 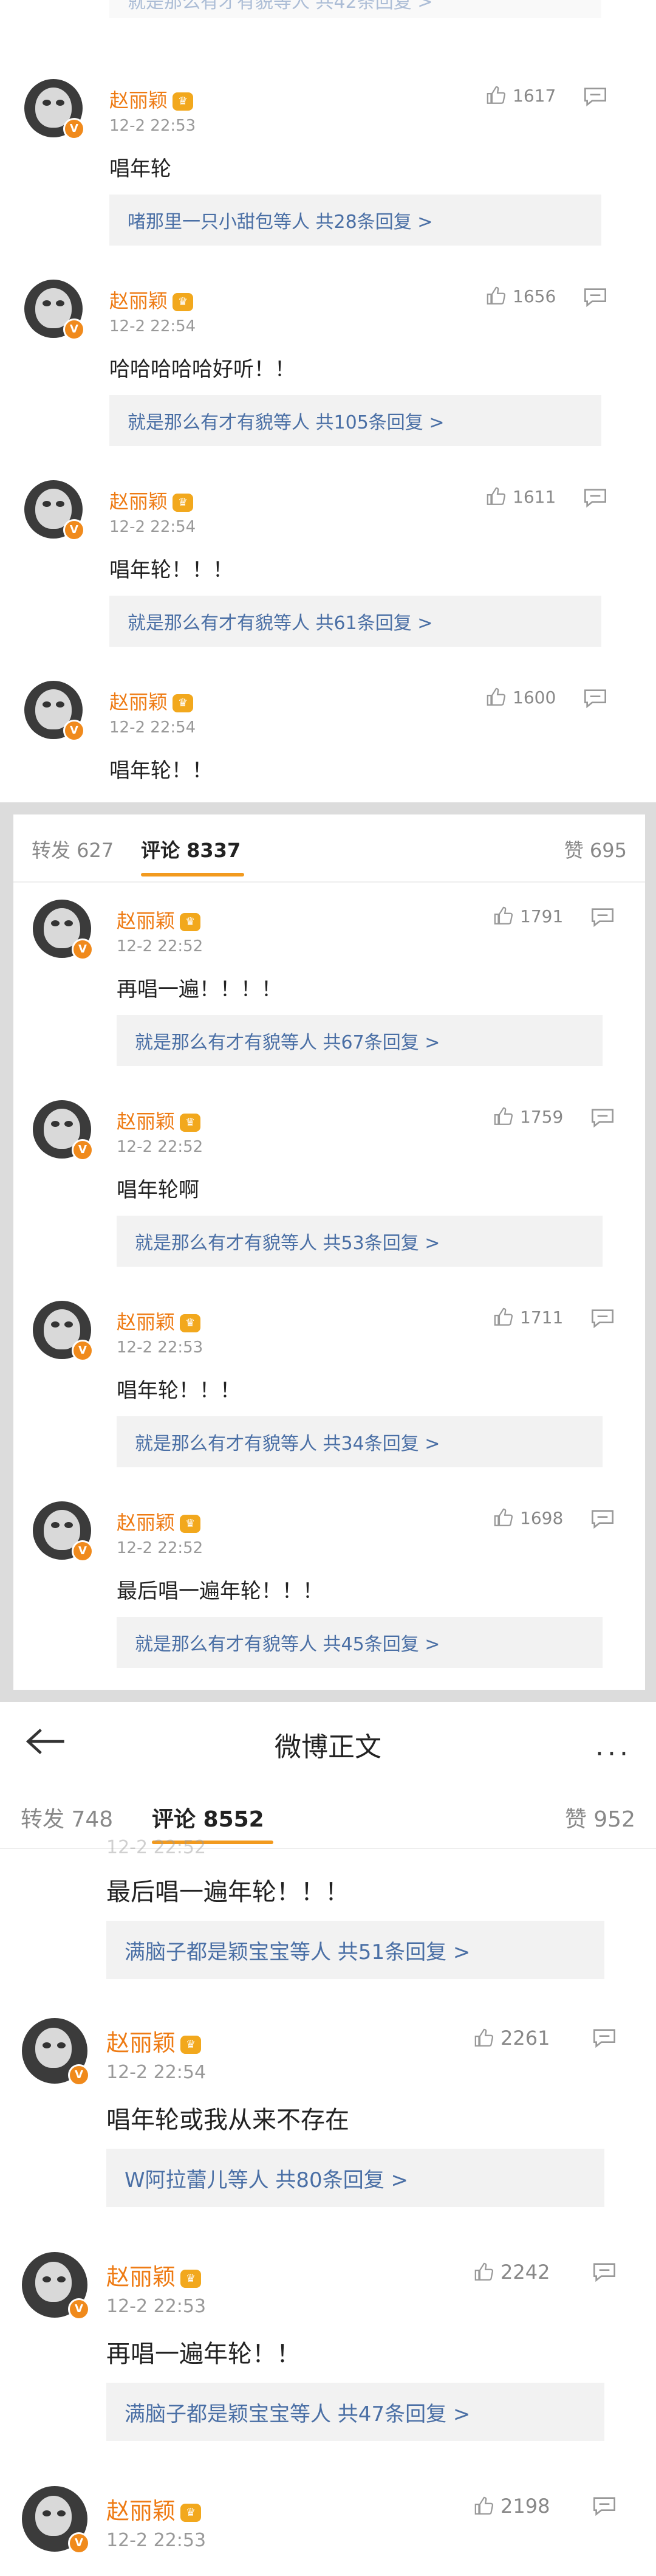 I want to click on like-button: 2242, so click(x=512, y=2272).